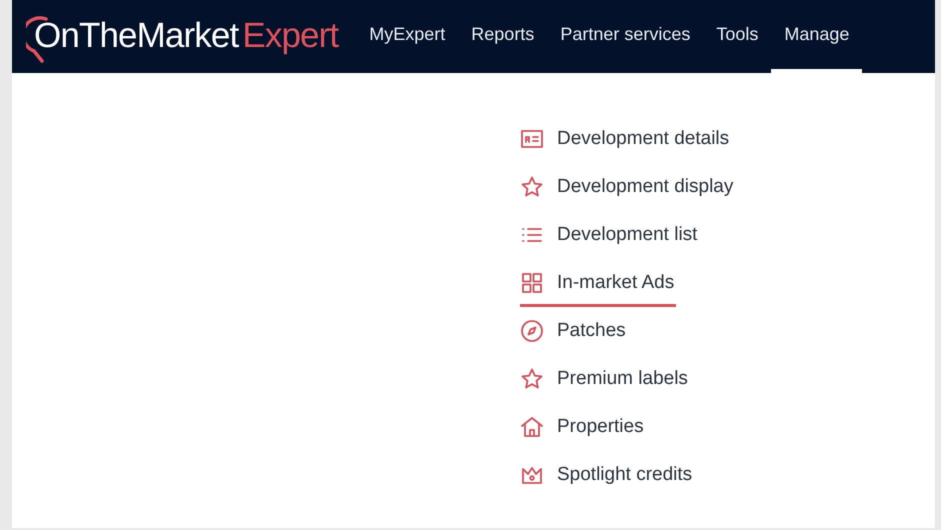  What do you see at coordinates (625, 36) in the screenshot?
I see `nav-tab: Partner services` at bounding box center [625, 36].